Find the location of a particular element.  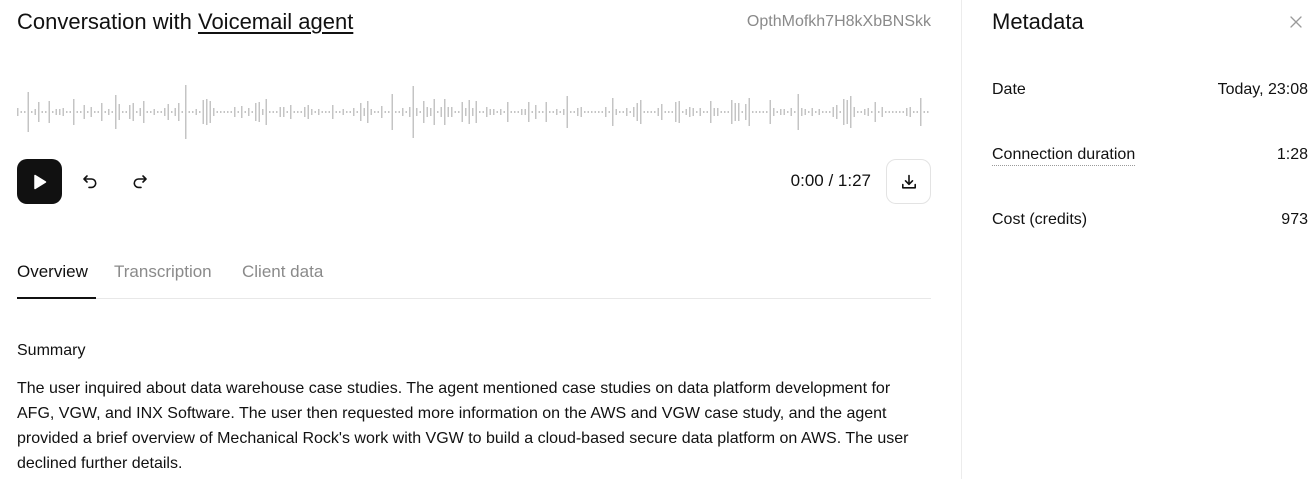

tab-client-data: Client data is located at coordinates (282, 272).